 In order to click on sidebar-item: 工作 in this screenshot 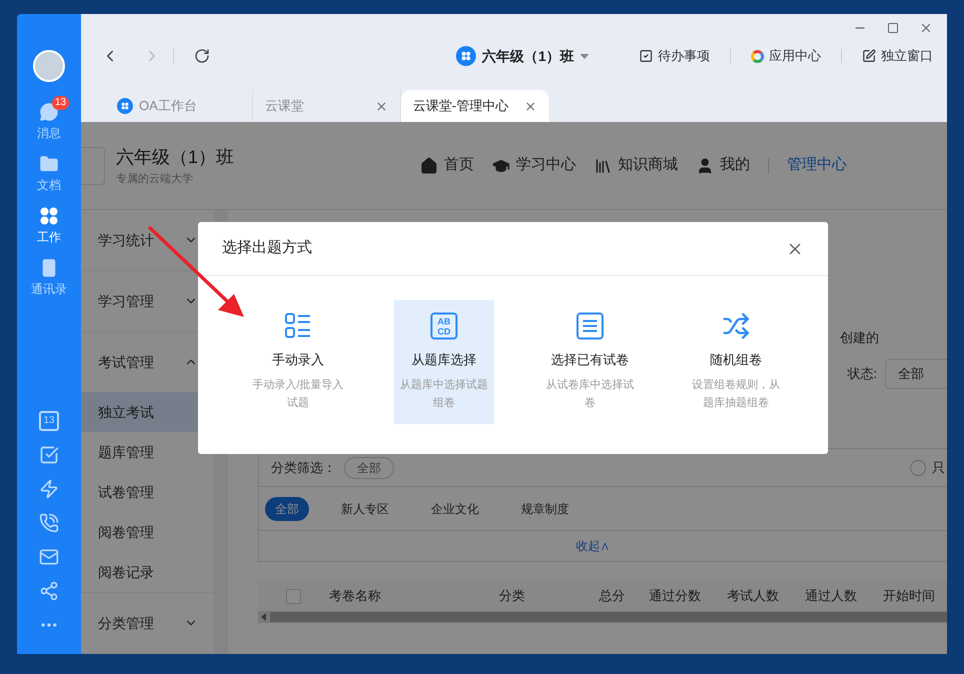, I will do `click(49, 226)`.